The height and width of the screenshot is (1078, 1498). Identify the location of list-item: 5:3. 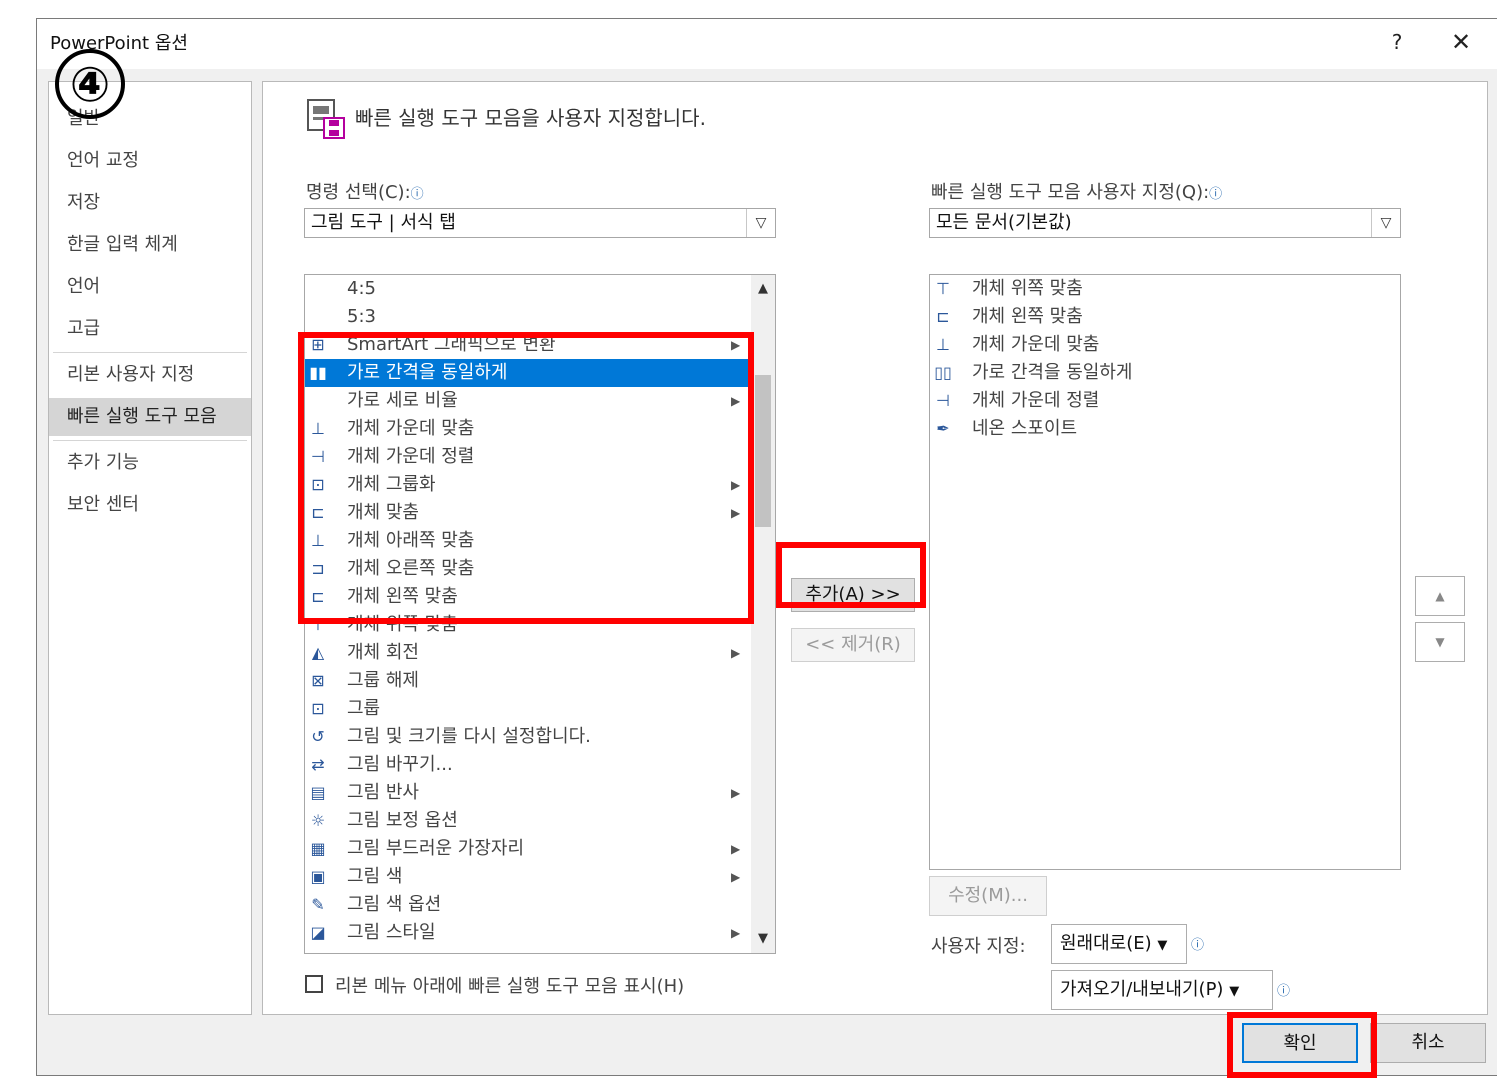
(528, 317).